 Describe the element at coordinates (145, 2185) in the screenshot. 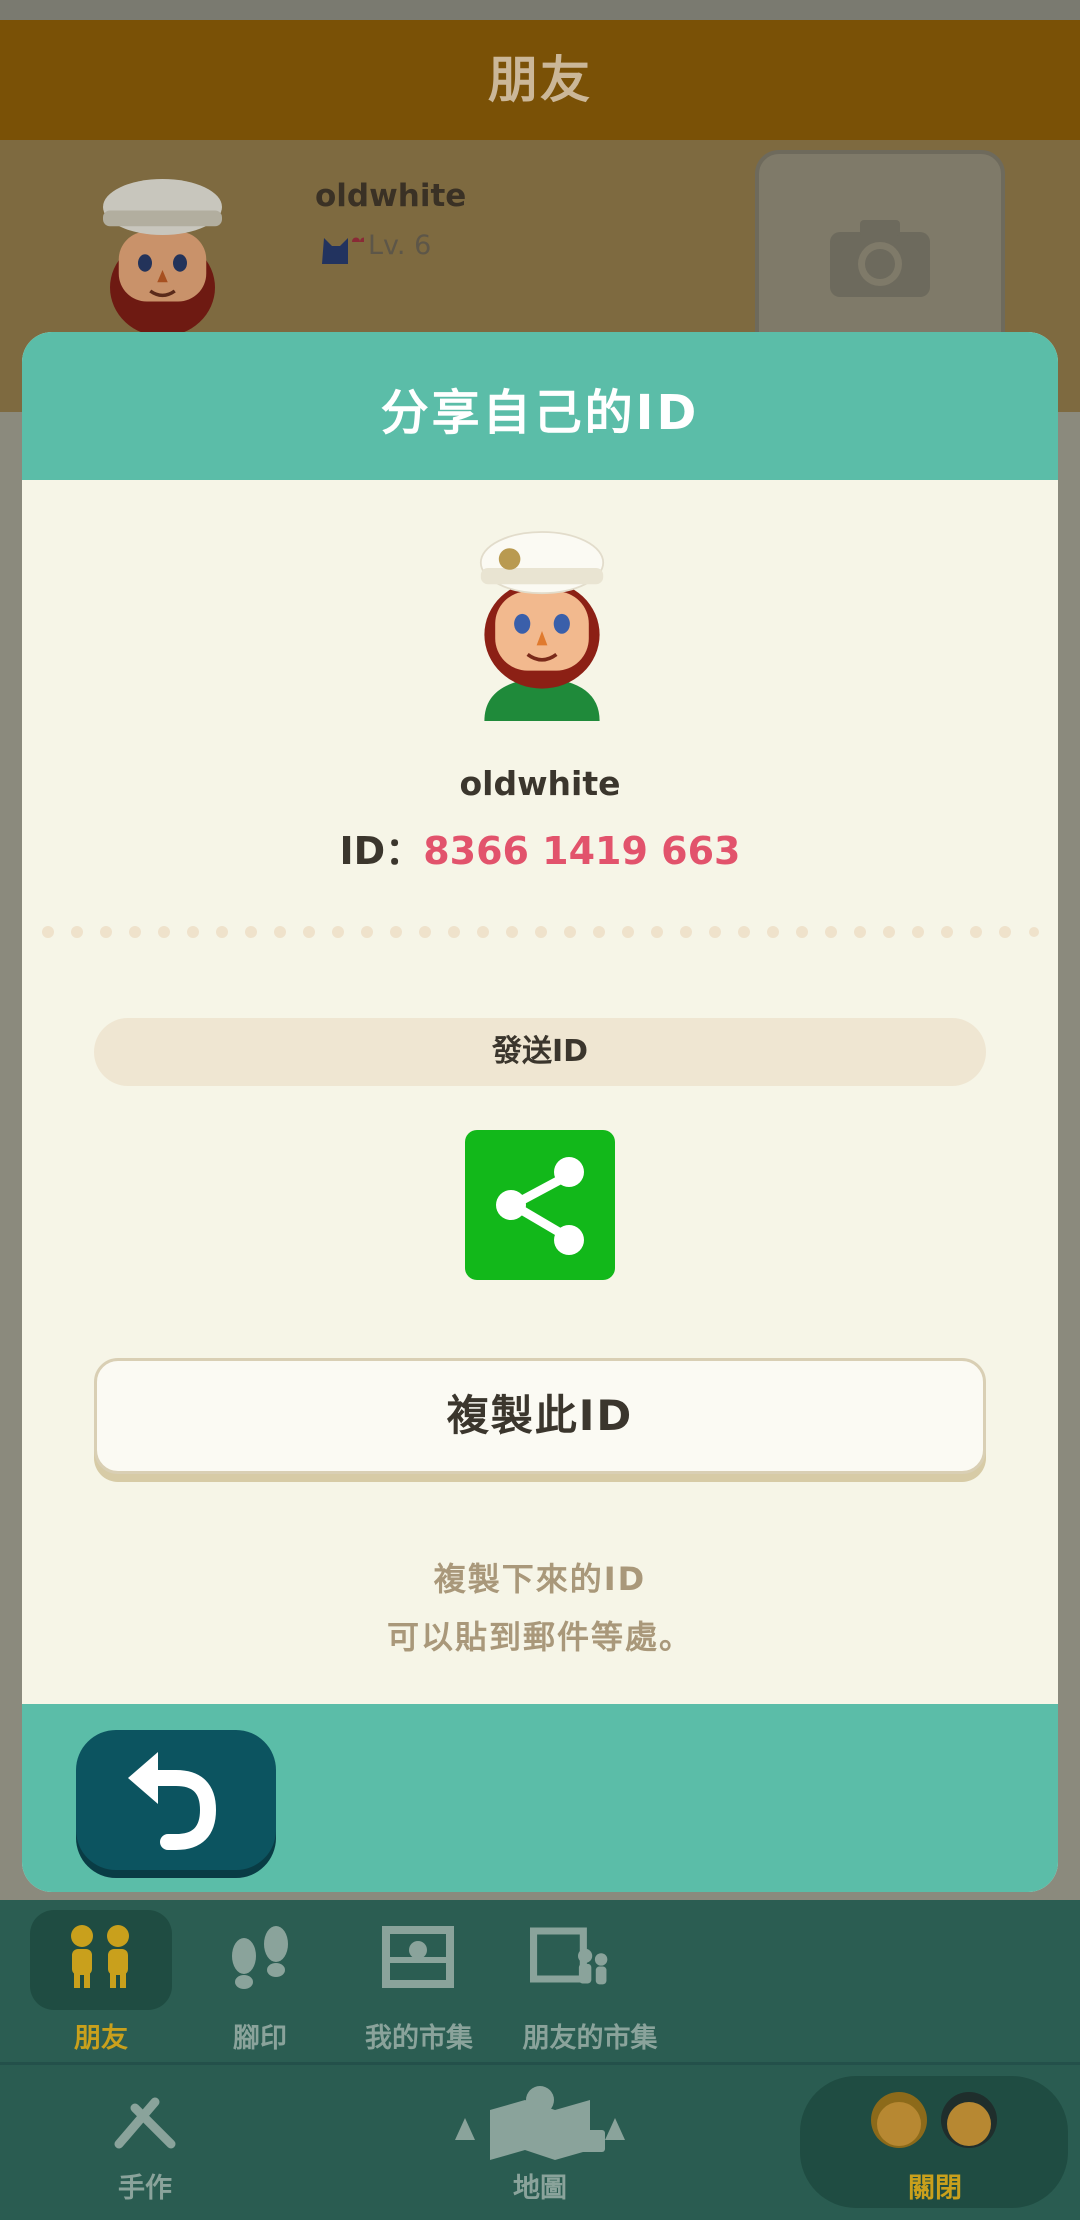

I see `nav-craft: 手作` at that location.